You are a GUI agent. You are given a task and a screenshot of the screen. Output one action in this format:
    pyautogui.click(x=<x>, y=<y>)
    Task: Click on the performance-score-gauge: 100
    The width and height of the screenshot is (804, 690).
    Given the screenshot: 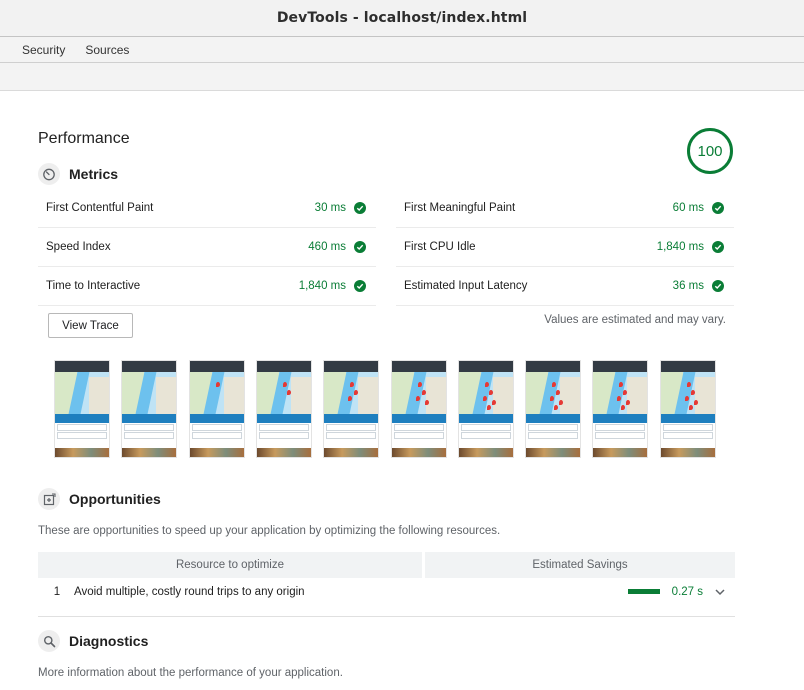 What is the action you would take?
    pyautogui.click(x=710, y=151)
    